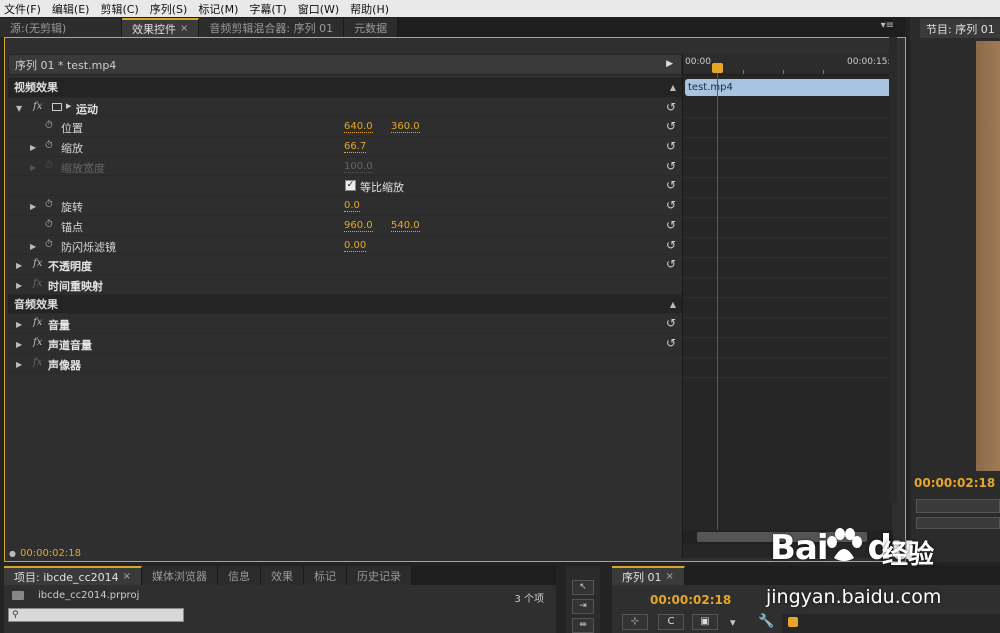 The image size is (1000, 633). What do you see at coordinates (529, 599) in the screenshot?
I see `project-item-count: 3 个项` at bounding box center [529, 599].